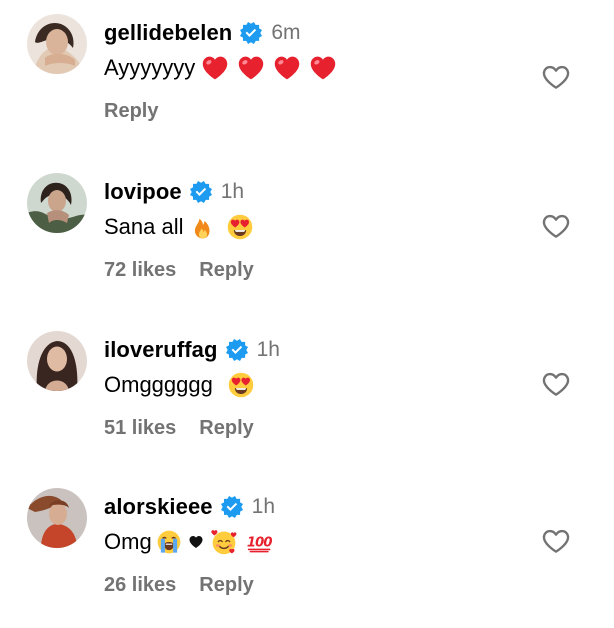  Describe the element at coordinates (161, 350) in the screenshot. I see `comment-username: iloveruffag` at that location.